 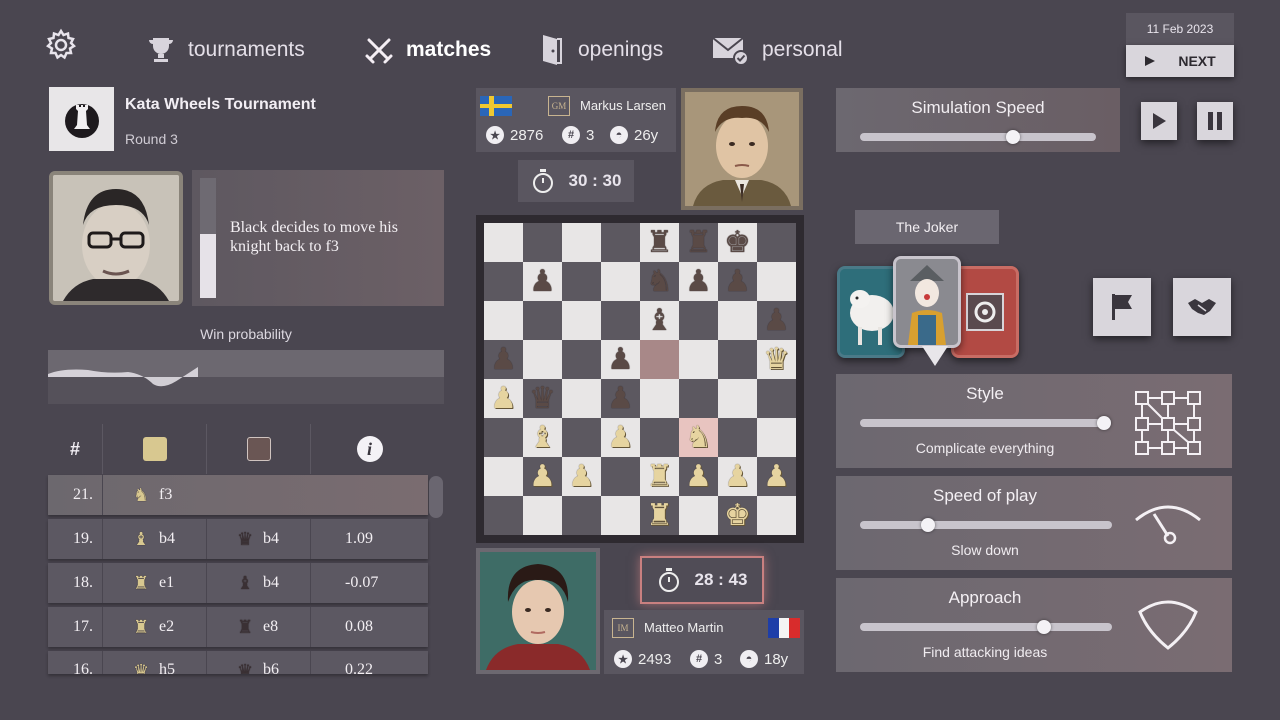 I want to click on nav-matches: matches, so click(x=426, y=50).